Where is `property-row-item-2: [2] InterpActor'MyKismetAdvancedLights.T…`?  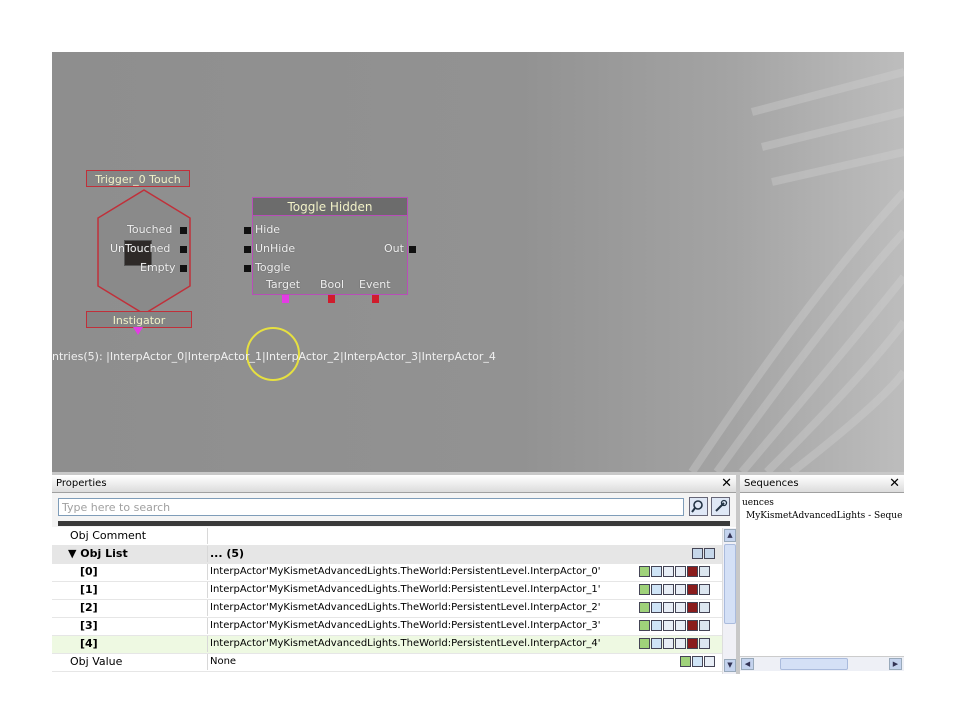 property-row-item-2: [2] InterpActor'MyKismetAdvancedLights.T… is located at coordinates (387, 609).